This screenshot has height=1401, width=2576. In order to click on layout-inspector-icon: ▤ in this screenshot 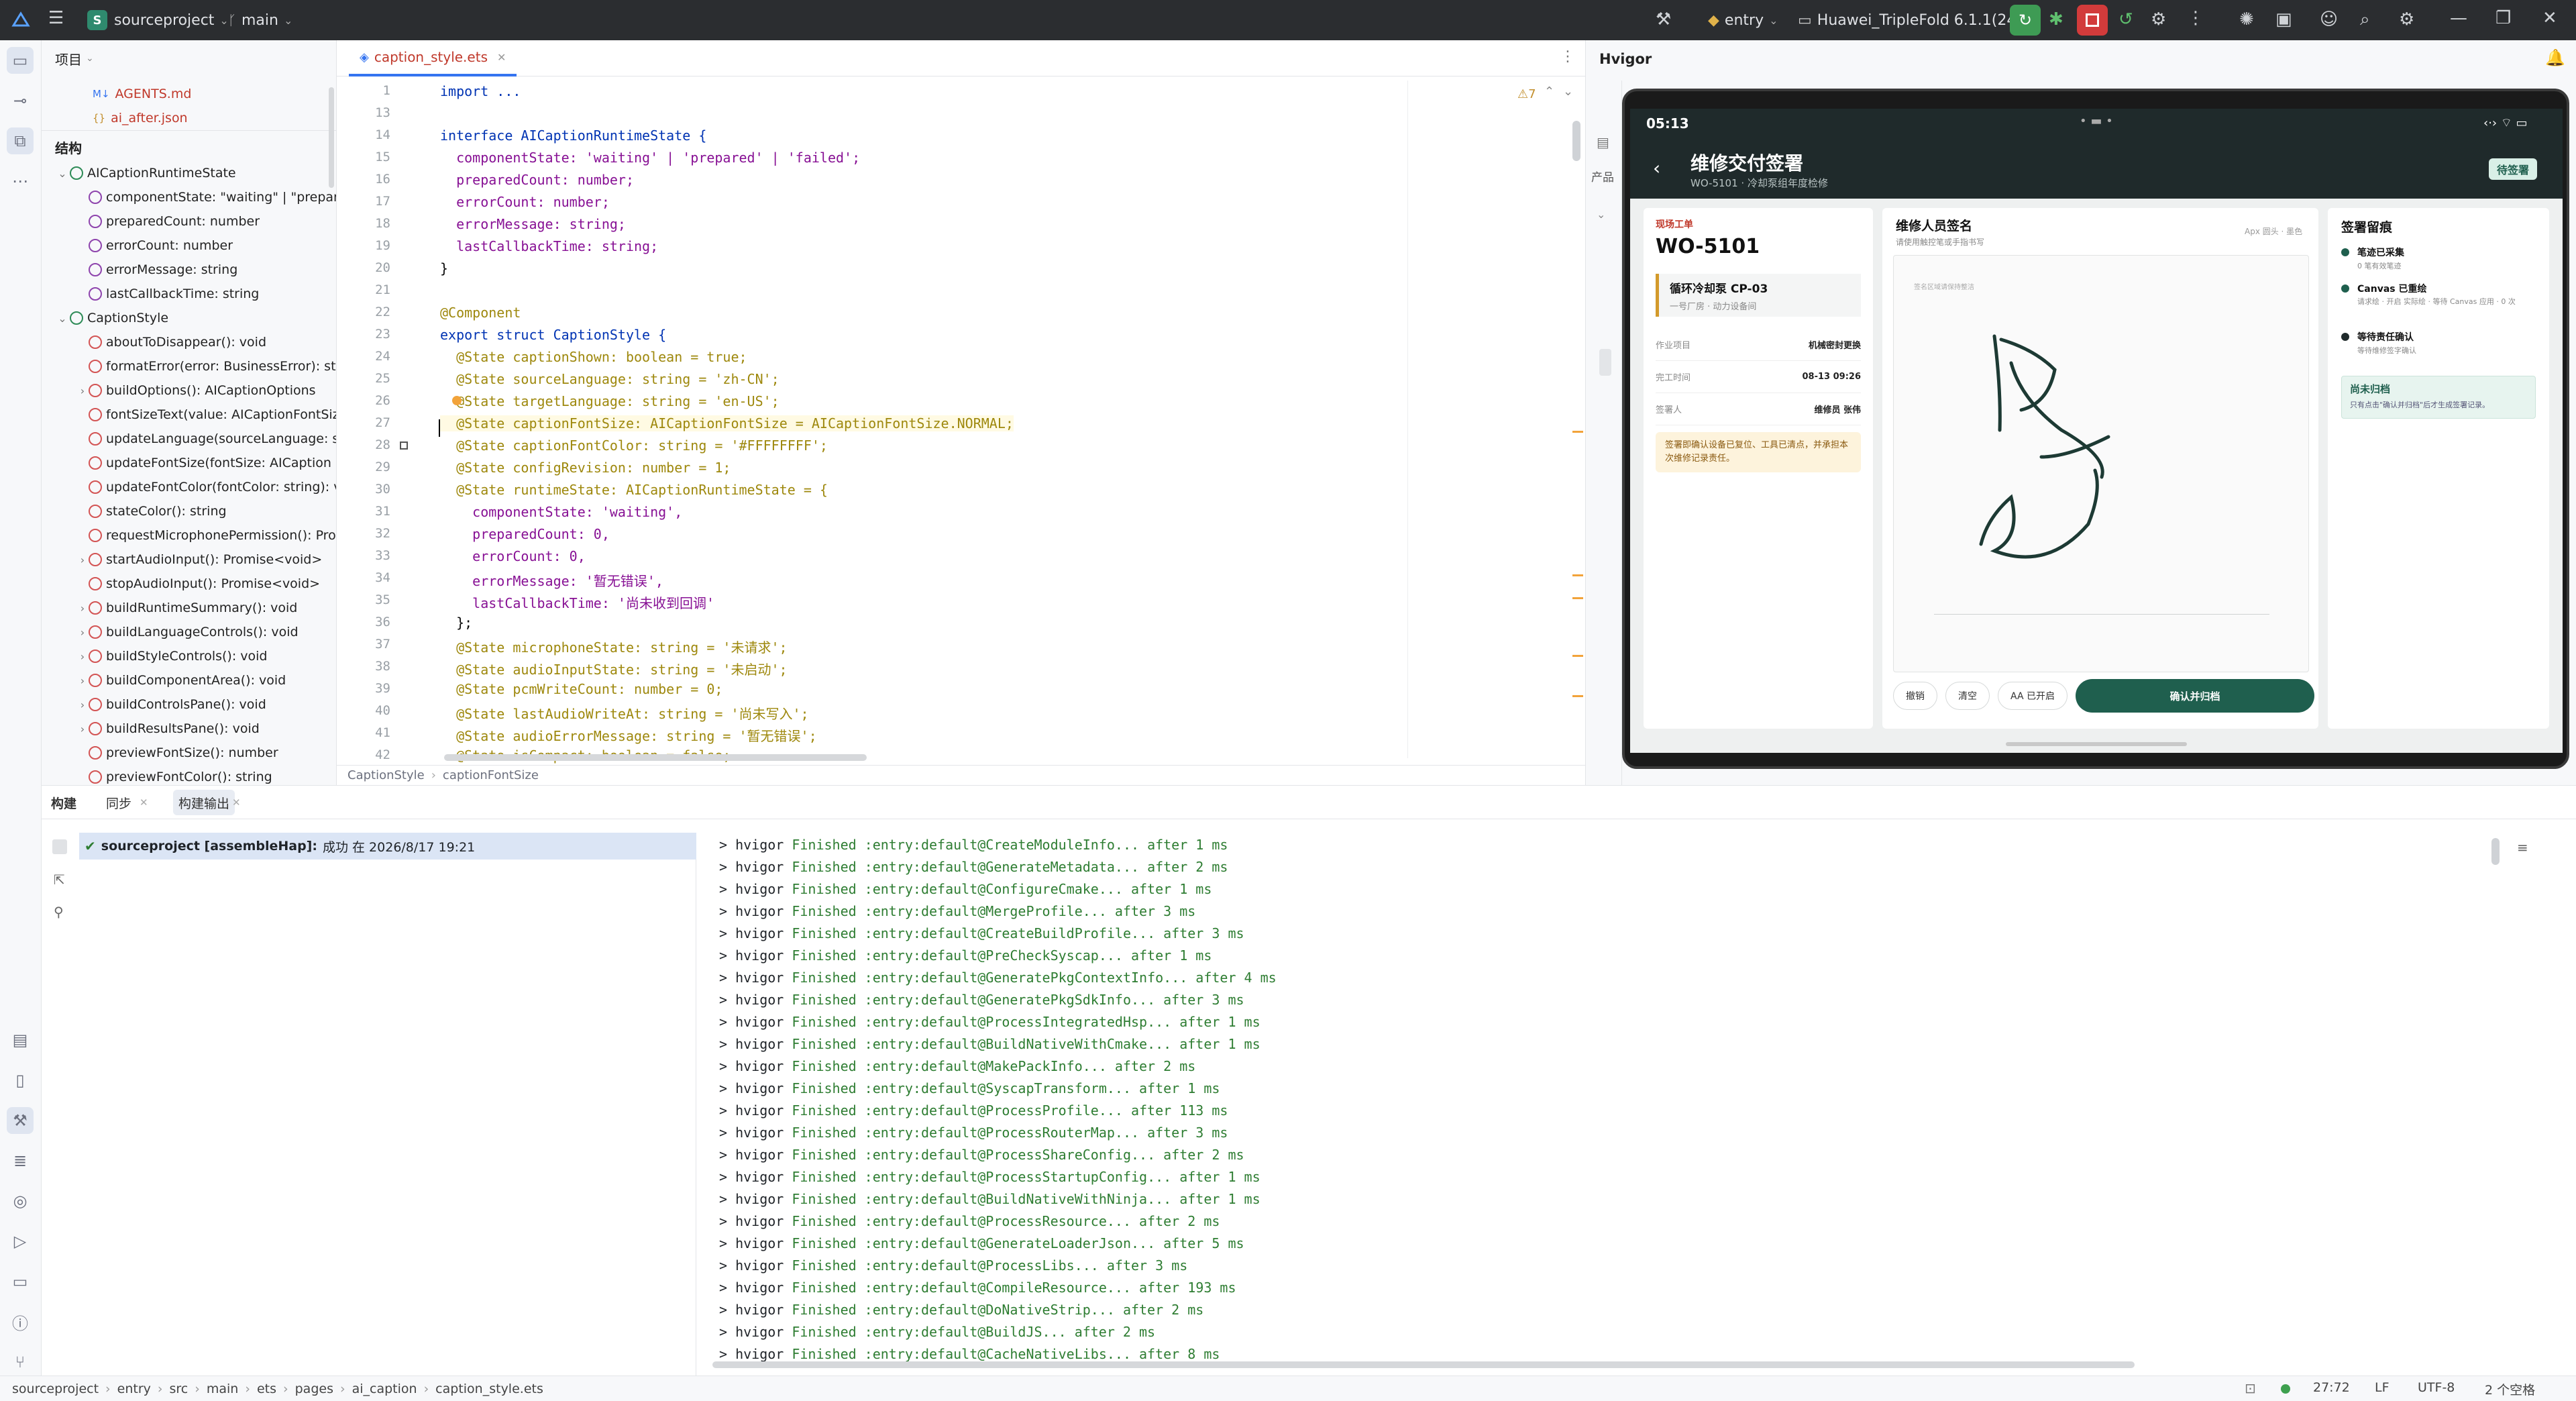, I will do `click(20, 1040)`.